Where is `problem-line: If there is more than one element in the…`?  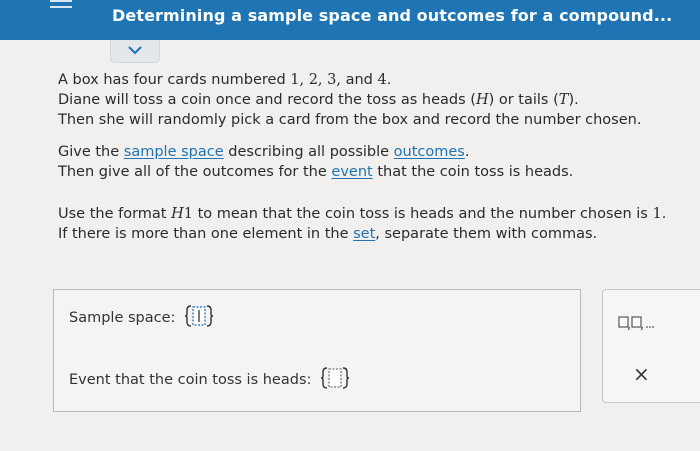 problem-line: If there is more than one element in the… is located at coordinates (378, 234).